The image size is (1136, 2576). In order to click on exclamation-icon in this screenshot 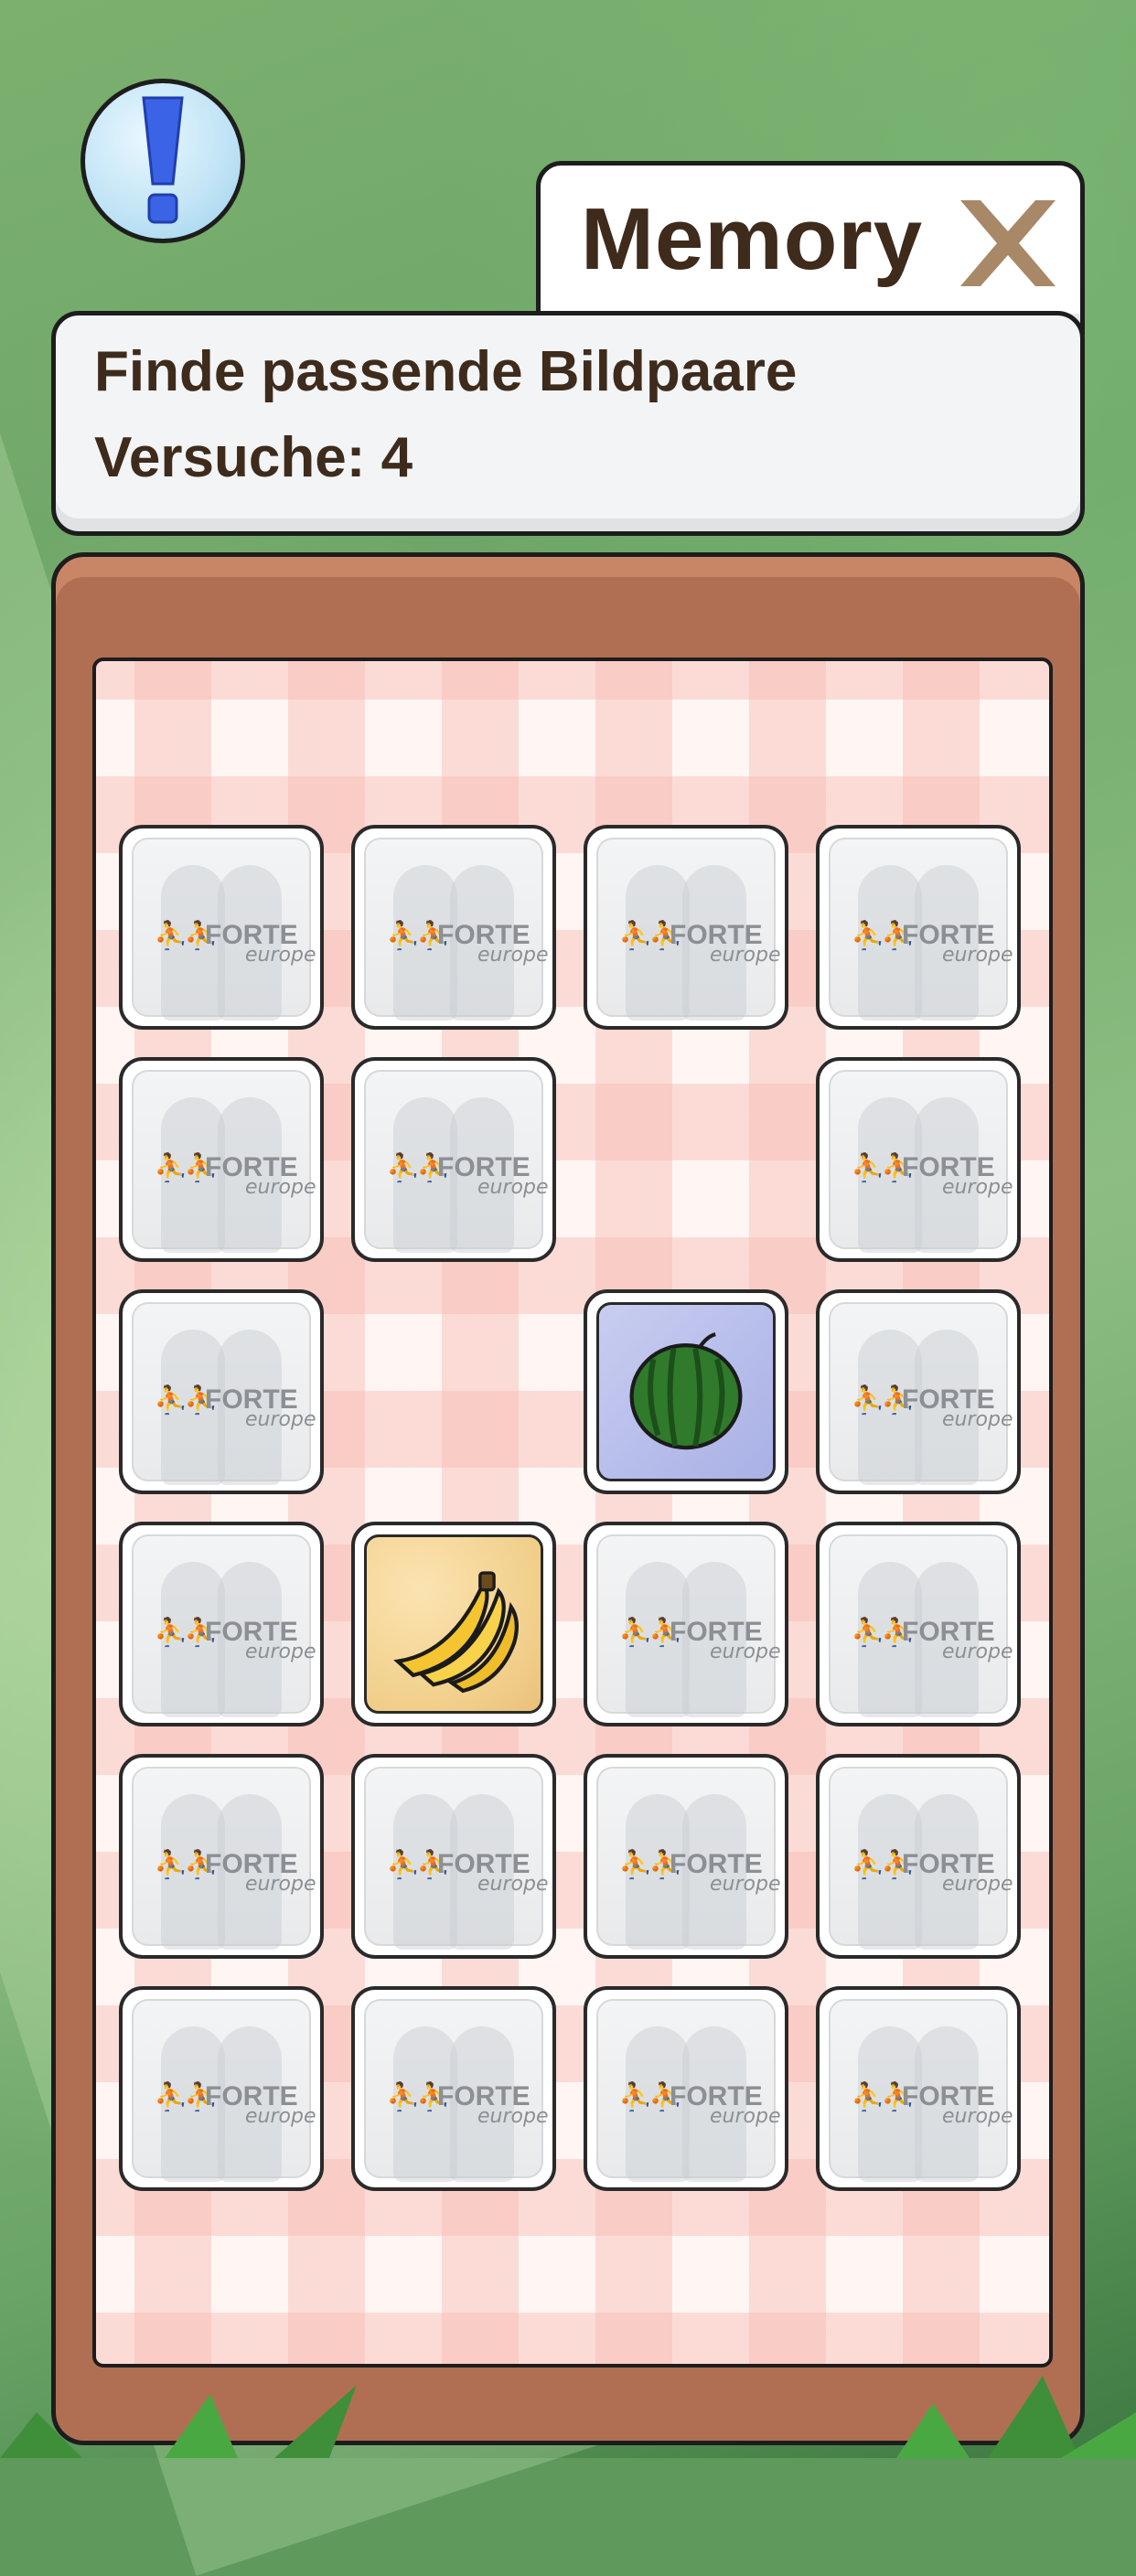, I will do `click(163, 160)`.